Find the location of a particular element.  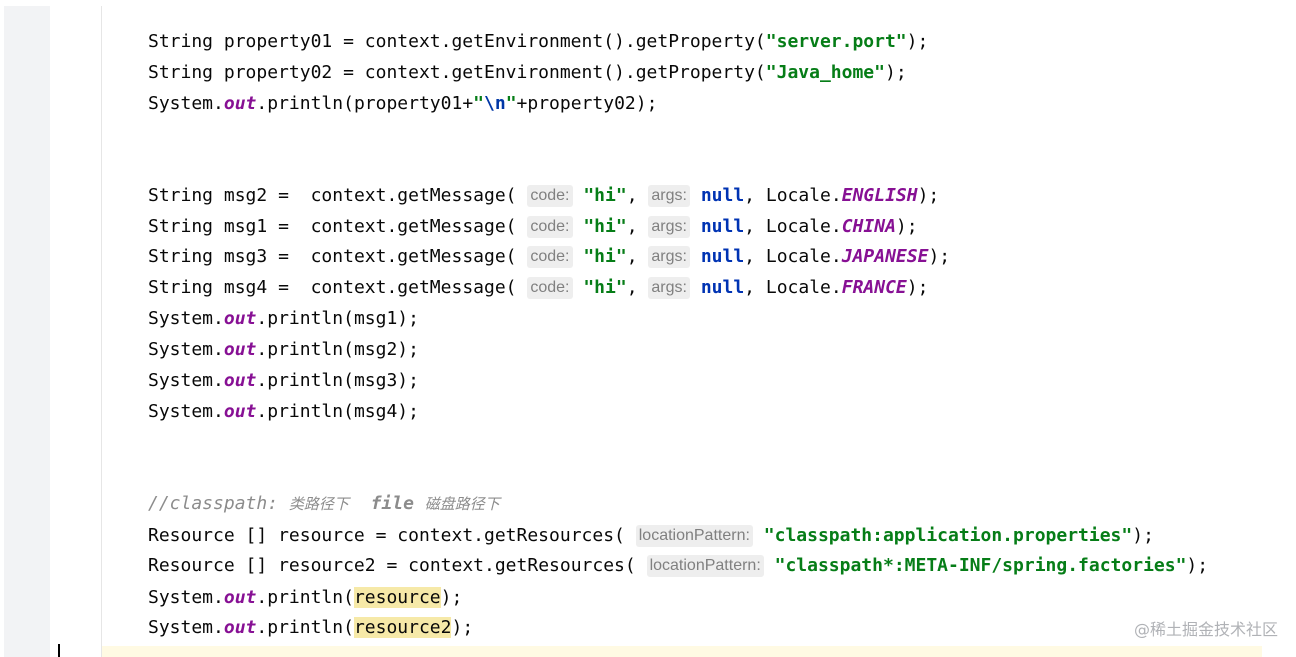

code-line-10: System.out.println(msg3); is located at coordinates (283, 381).